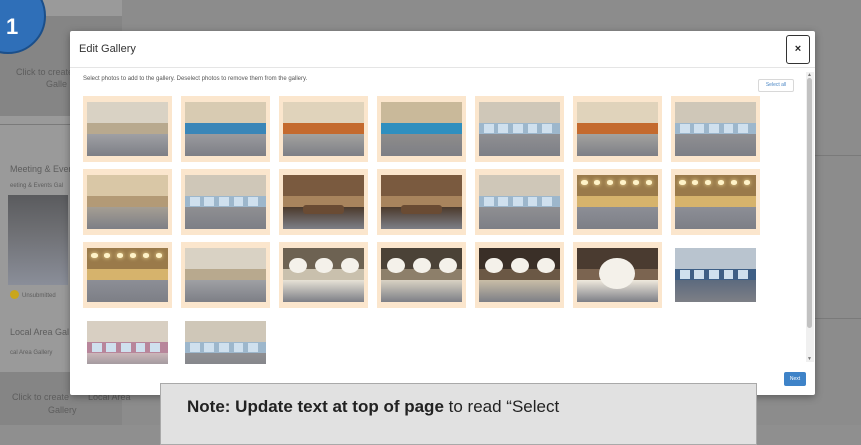  What do you see at coordinates (31, 353) in the screenshot?
I see `background-section-local-sub: cal Area Gallery` at bounding box center [31, 353].